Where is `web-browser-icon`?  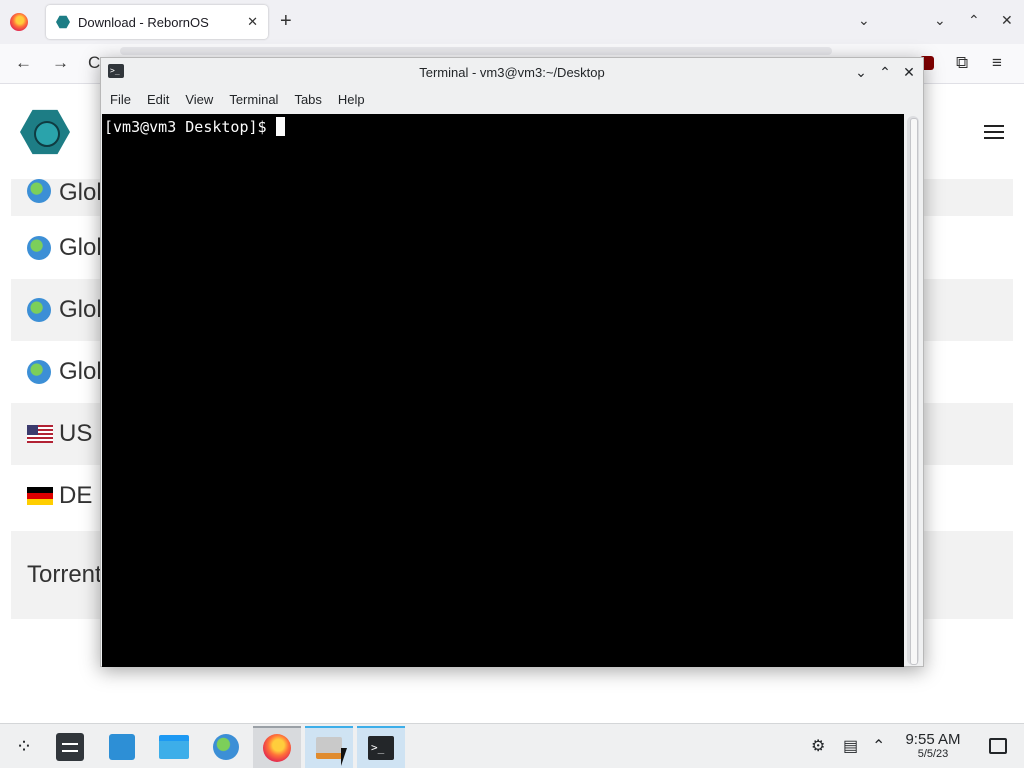 web-browser-icon is located at coordinates (226, 747).